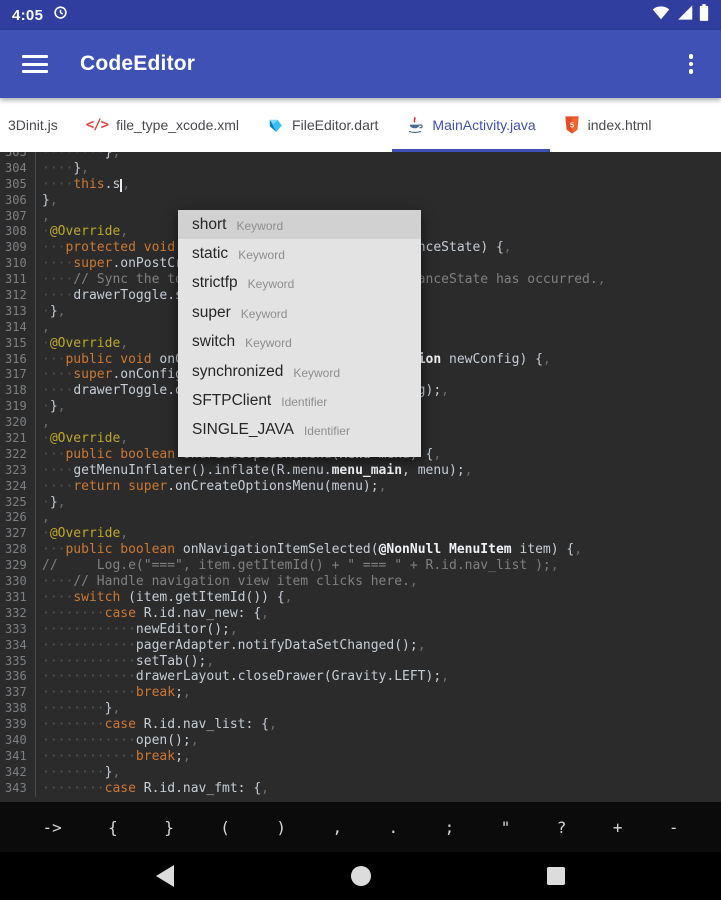  Describe the element at coordinates (360, 772) in the screenshot. I see `code-line-342: 342 ········},` at that location.